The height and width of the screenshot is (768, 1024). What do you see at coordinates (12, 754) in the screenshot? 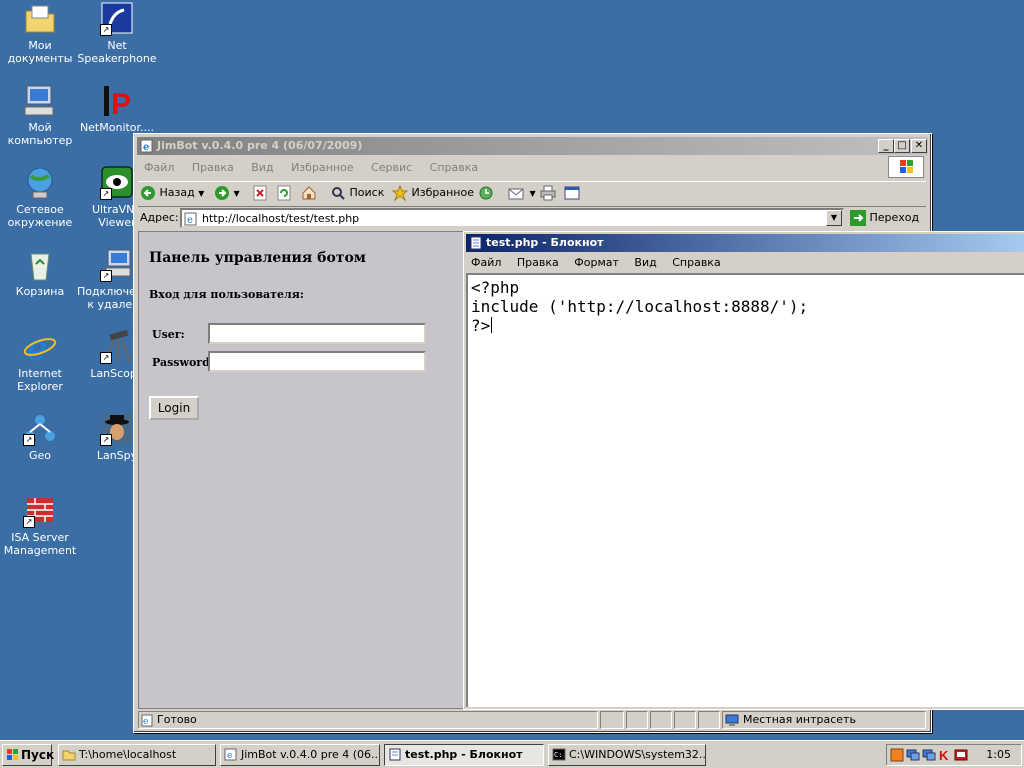
I see `windows-flag-icon` at bounding box center [12, 754].